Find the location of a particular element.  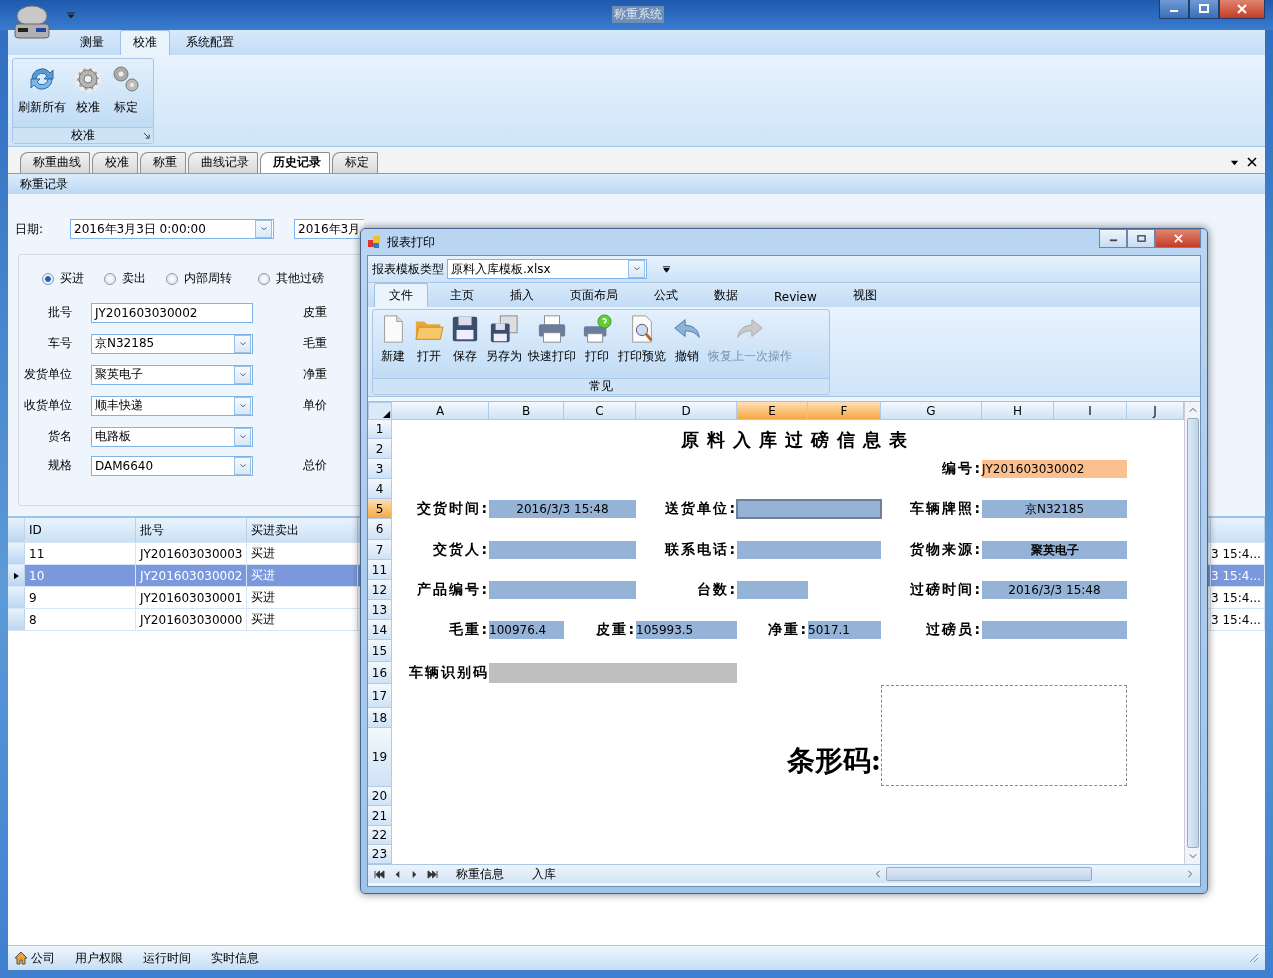

ribbon-tab: 公式 is located at coordinates (666, 295).